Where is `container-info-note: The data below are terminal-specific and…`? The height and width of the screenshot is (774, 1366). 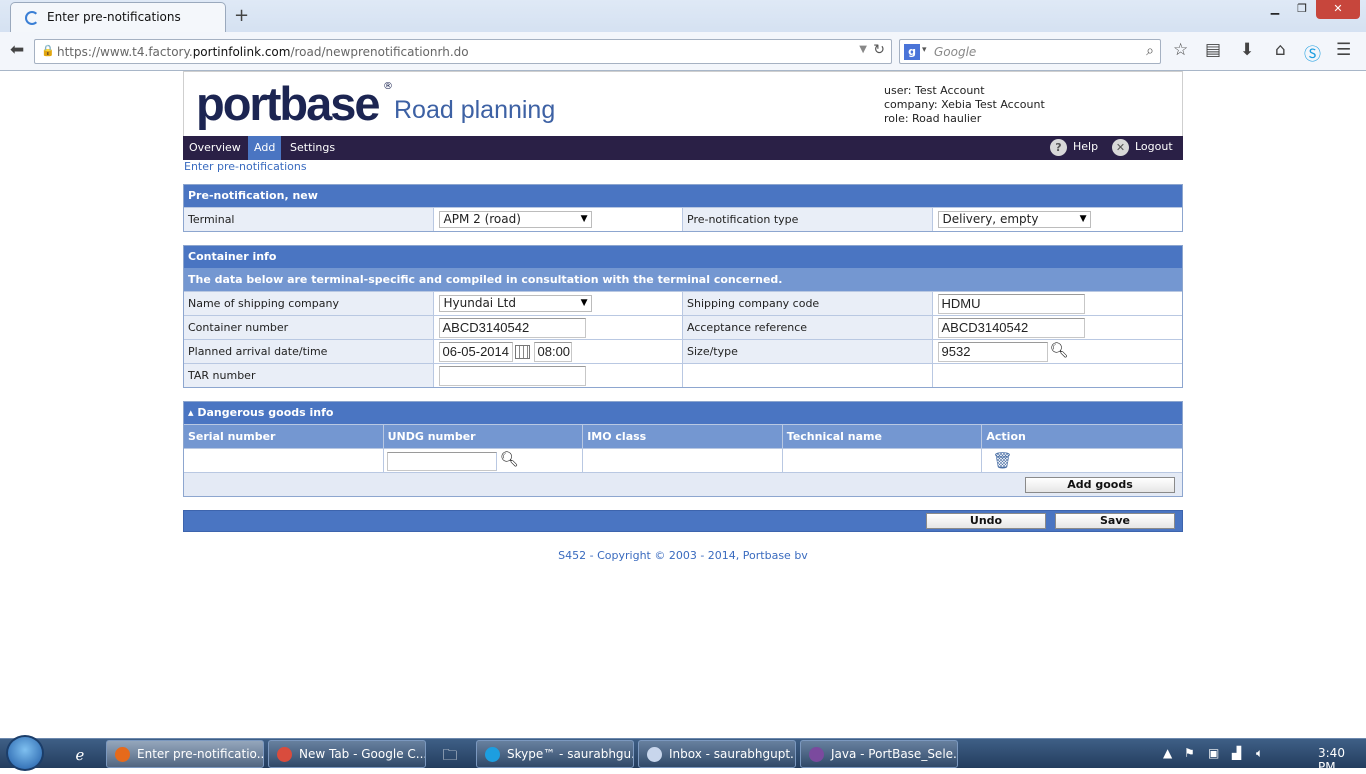 container-info-note: The data below are terminal-specific and… is located at coordinates (683, 279).